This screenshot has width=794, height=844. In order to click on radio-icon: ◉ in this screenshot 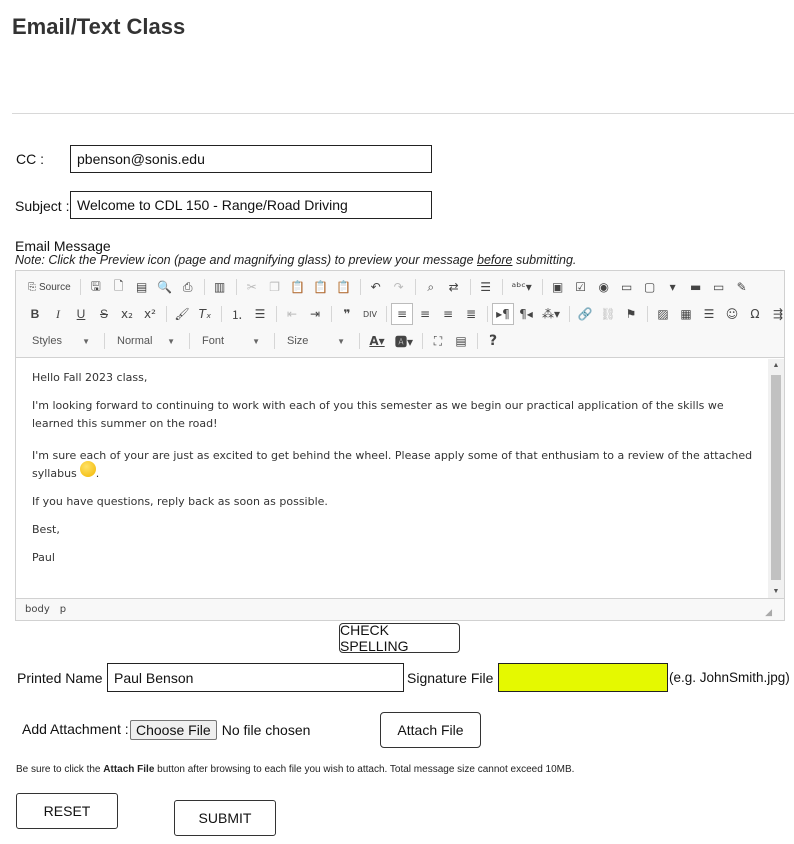, I will do `click(604, 287)`.